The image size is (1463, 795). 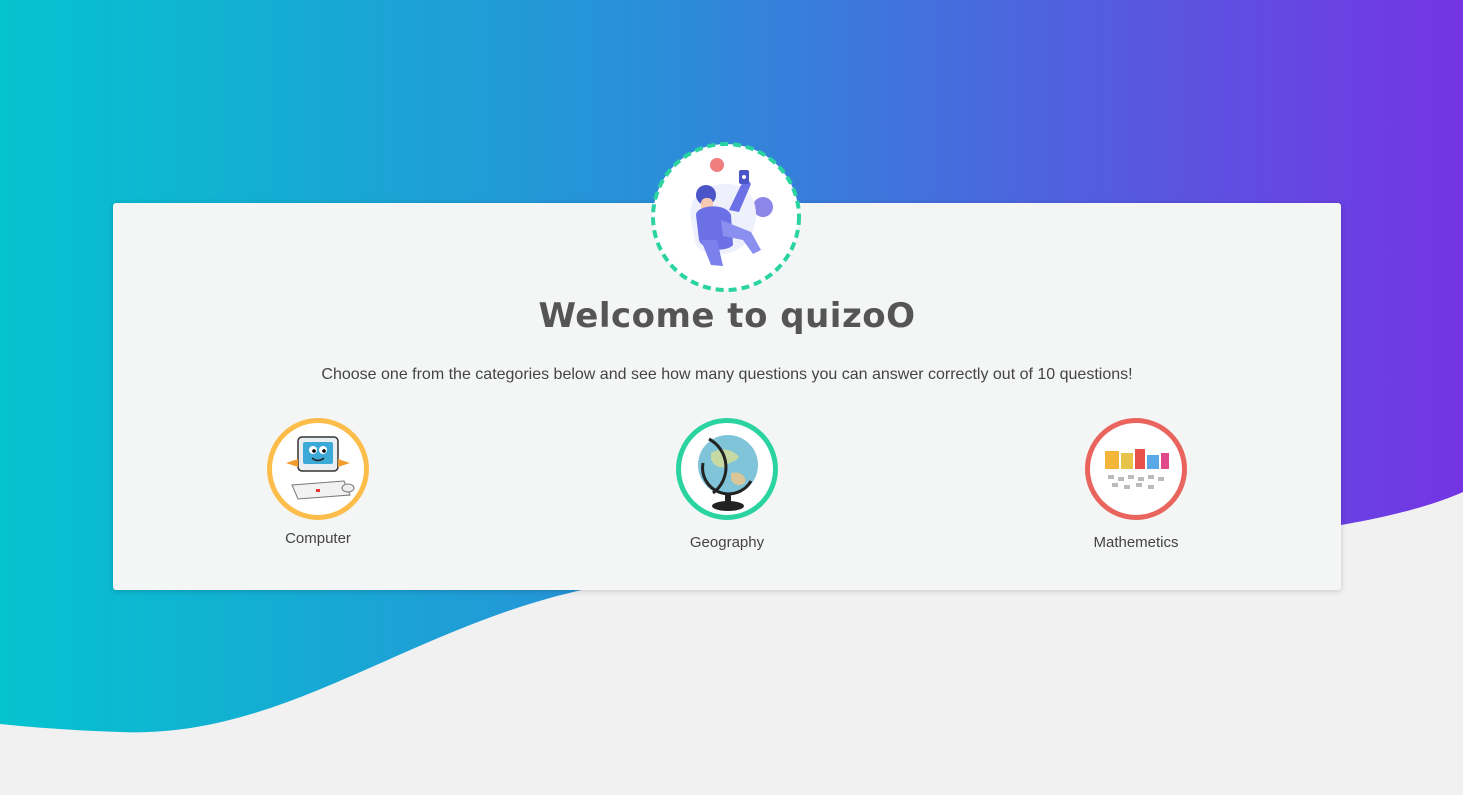 I want to click on category-label: Computer, so click(x=318, y=538).